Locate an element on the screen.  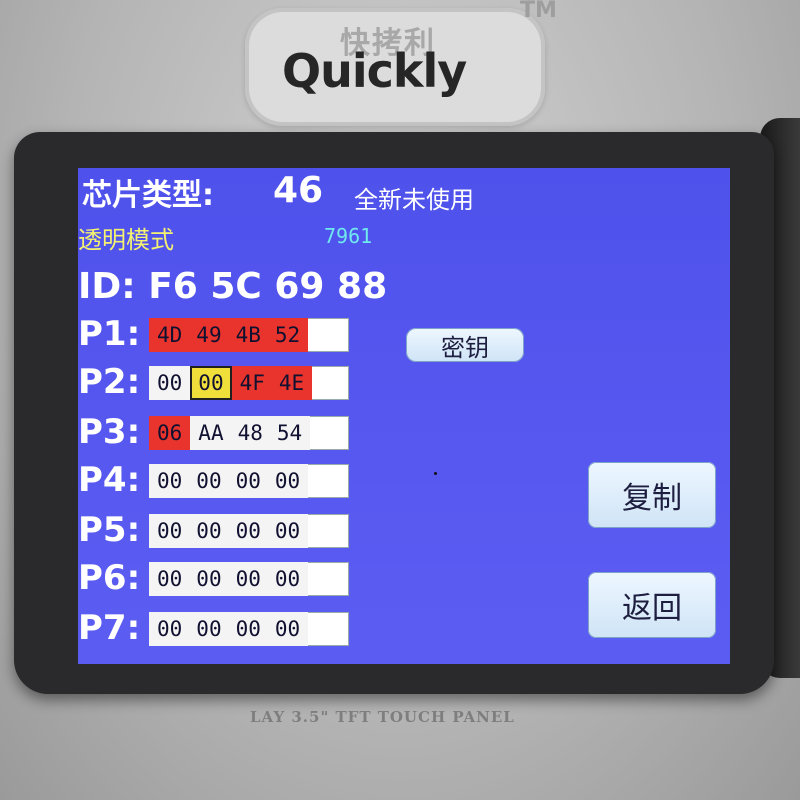
key-button: 密钥 is located at coordinates (465, 345).